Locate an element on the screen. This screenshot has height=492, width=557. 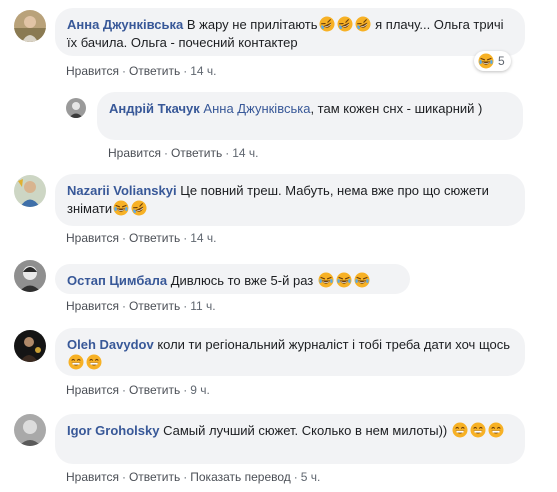
laugh-reaction-icon is located at coordinates (486, 61).